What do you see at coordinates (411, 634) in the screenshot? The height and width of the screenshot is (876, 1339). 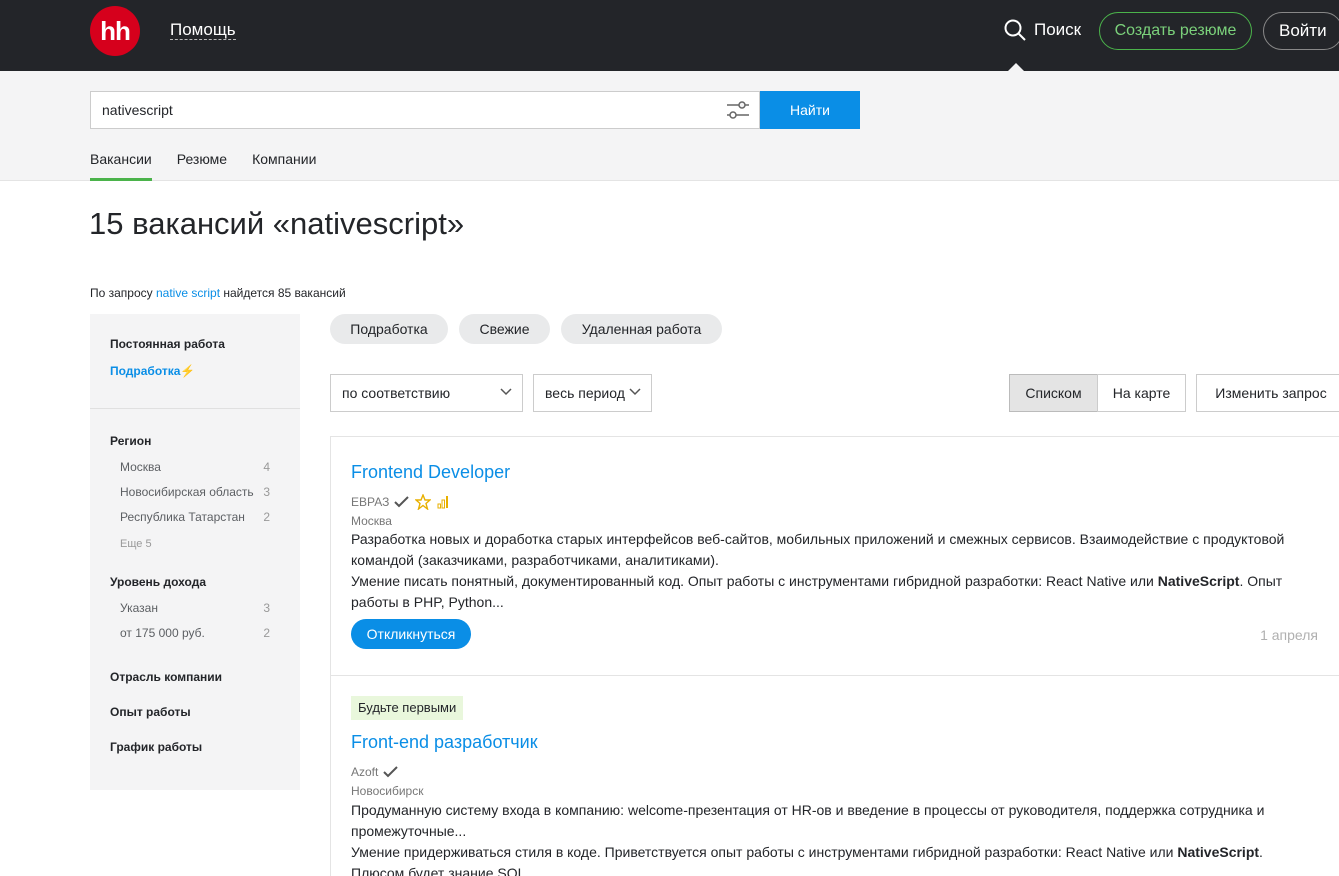 I see `apply-button: Откликнуться` at bounding box center [411, 634].